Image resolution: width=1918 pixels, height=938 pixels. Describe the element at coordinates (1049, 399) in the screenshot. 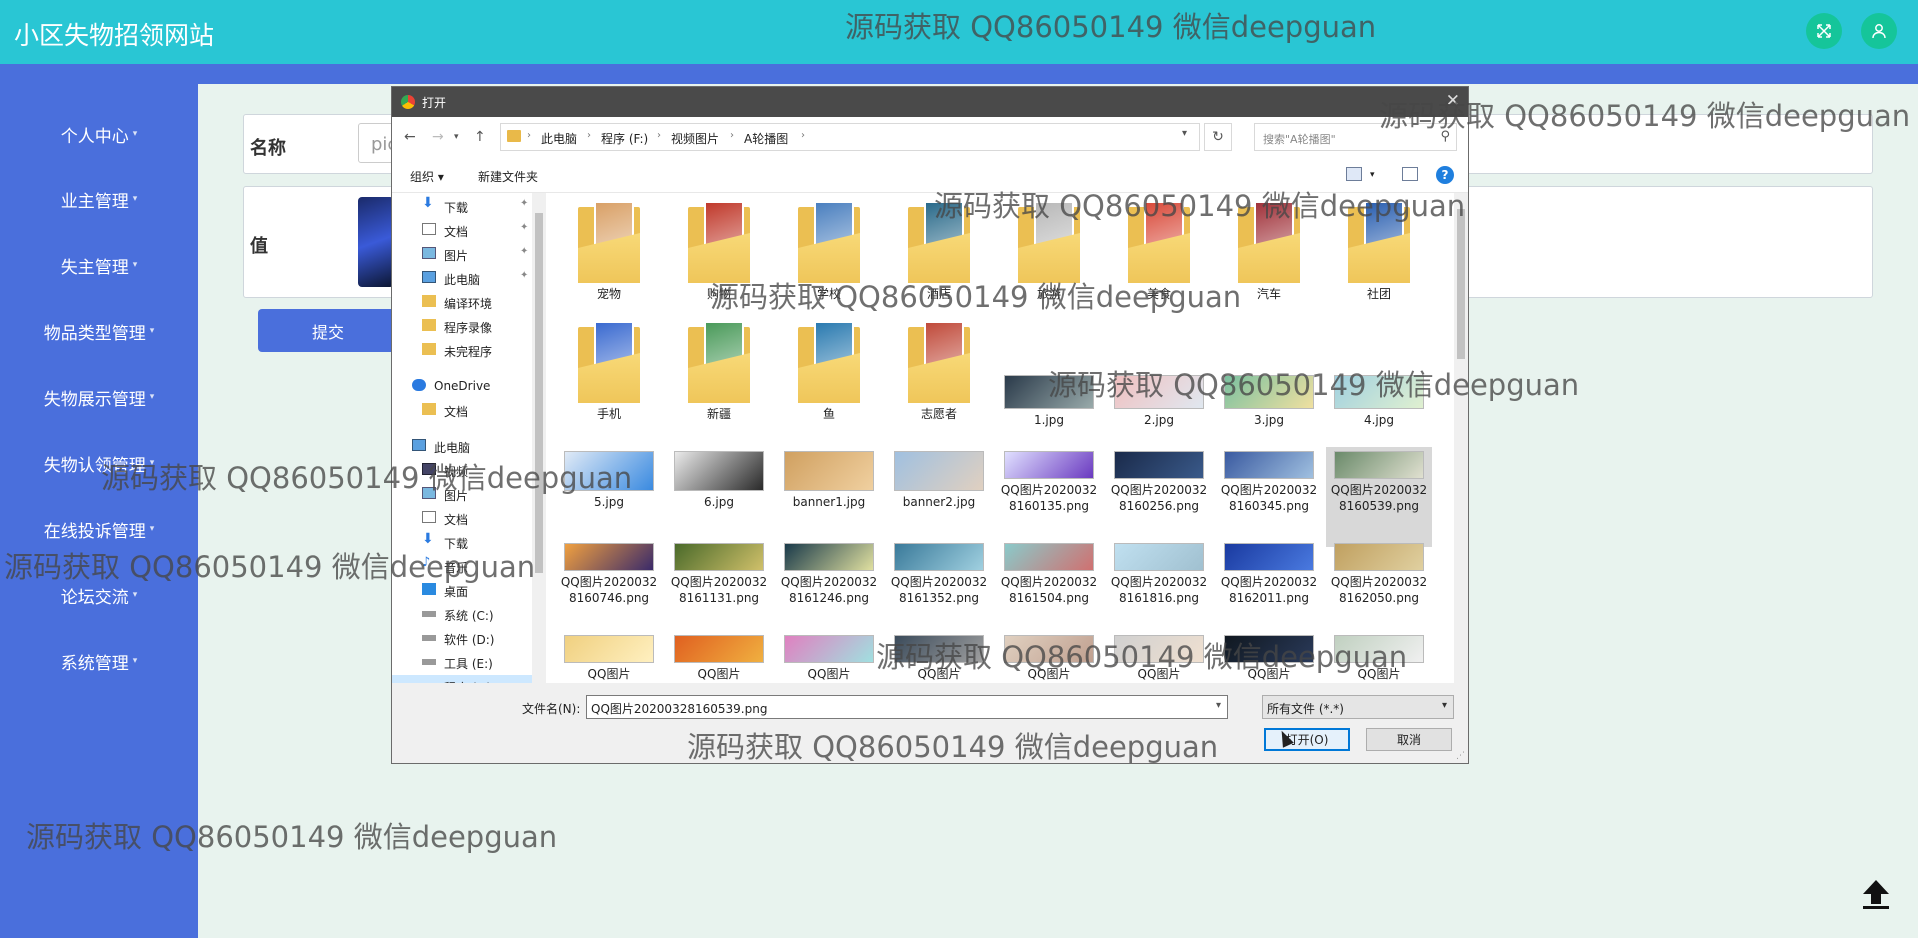

I see `image-file-item: 1.jpg` at that location.